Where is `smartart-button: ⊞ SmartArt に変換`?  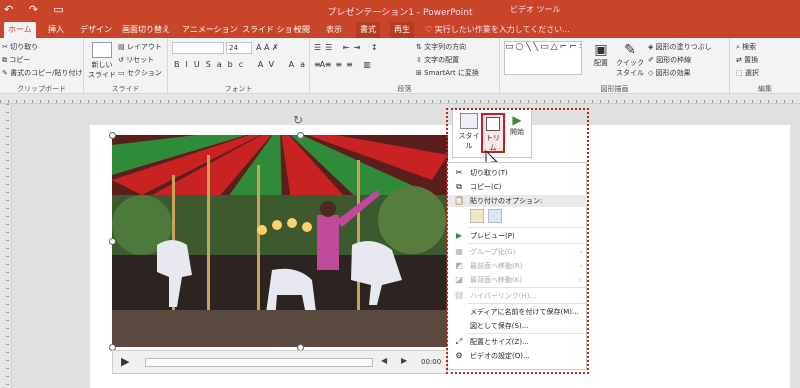
smartart-button: ⊞ SmartArt に変換 is located at coordinates (447, 73).